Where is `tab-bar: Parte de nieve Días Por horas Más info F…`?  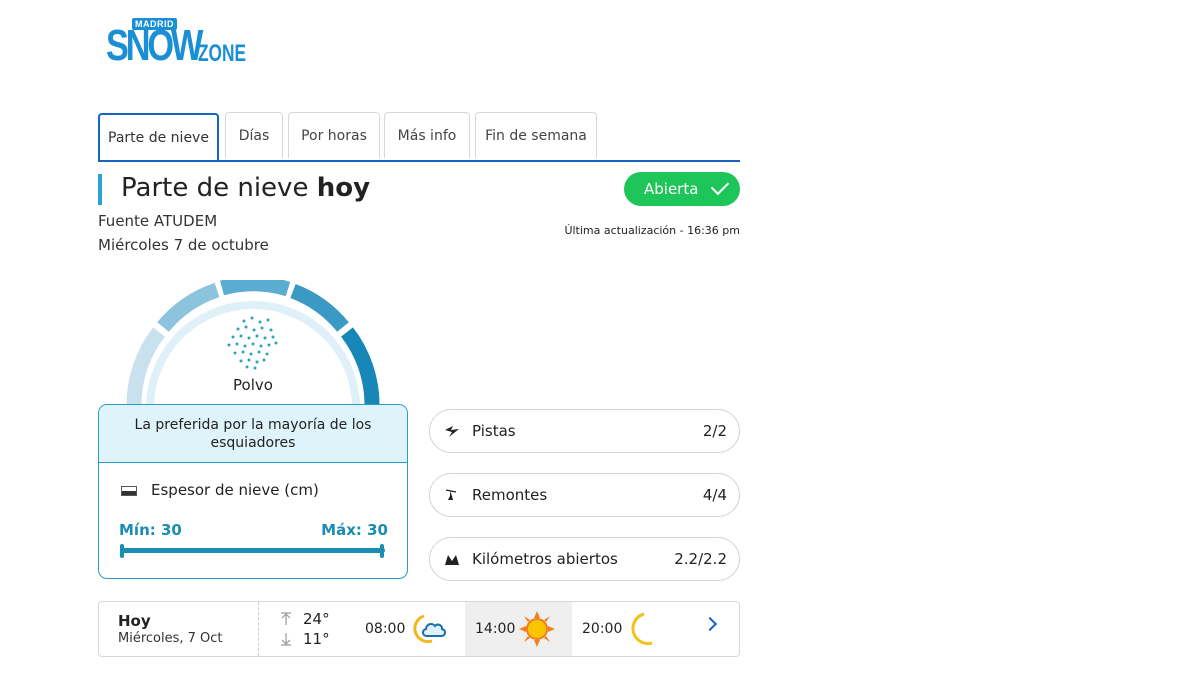 tab-bar: Parte de nieve Días Por horas Más info F… is located at coordinates (419, 137).